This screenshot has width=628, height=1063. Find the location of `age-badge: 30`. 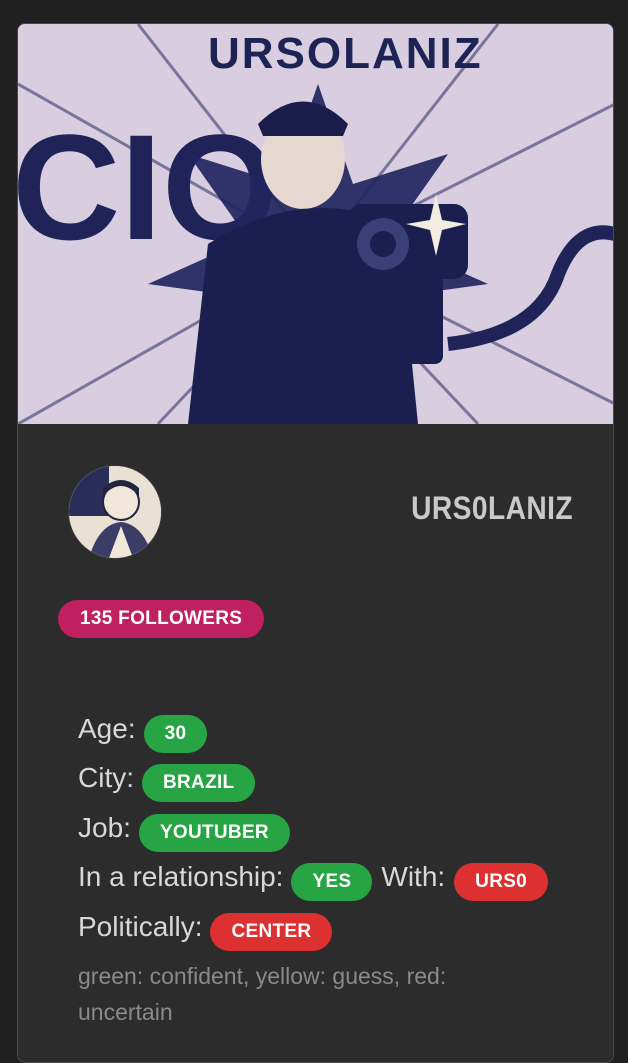

age-badge: 30 is located at coordinates (175, 733).